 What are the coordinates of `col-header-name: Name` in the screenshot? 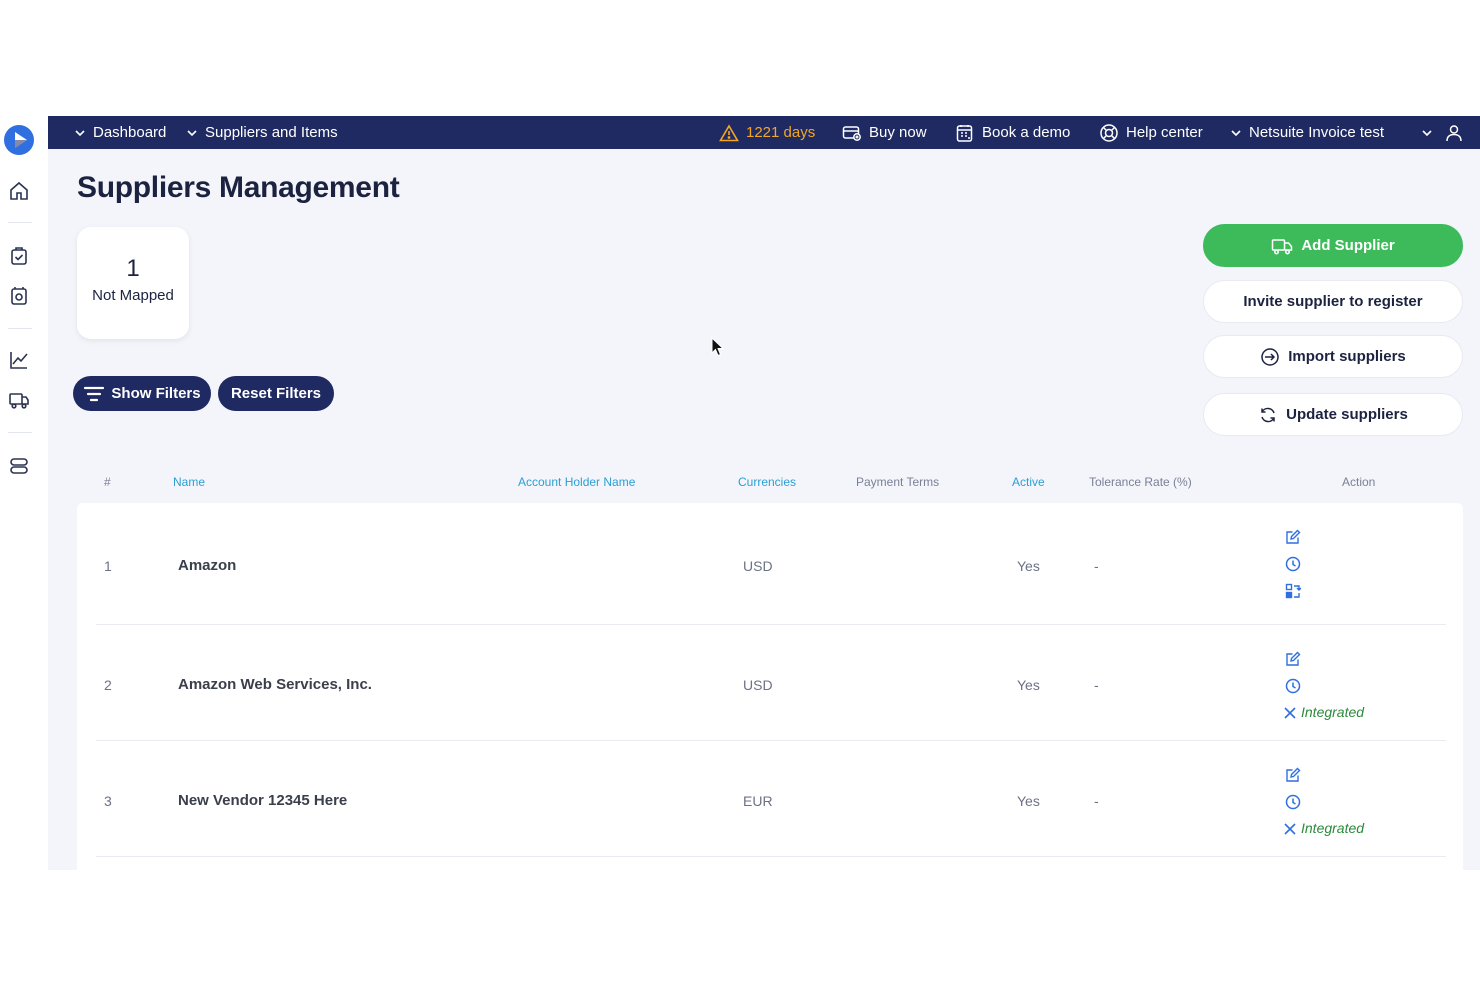 It's located at (189, 482).